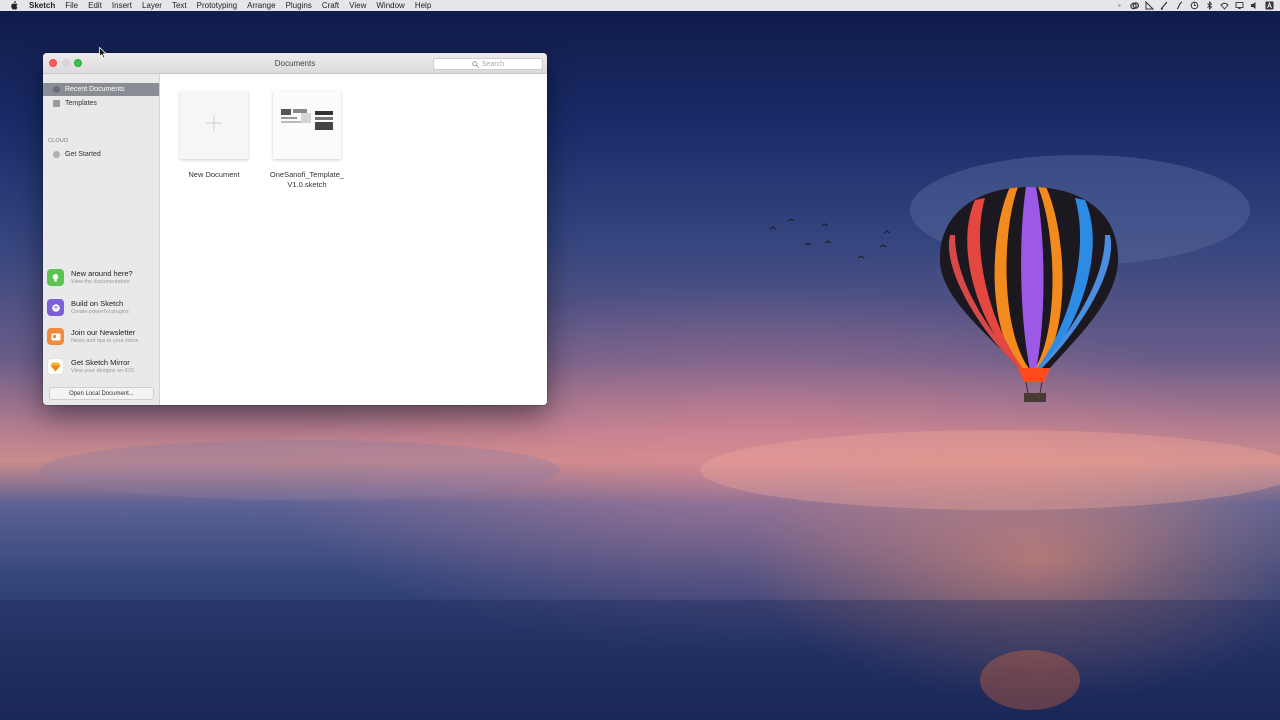  What do you see at coordinates (295, 63) in the screenshot?
I see `title-bar: Documents Search` at bounding box center [295, 63].